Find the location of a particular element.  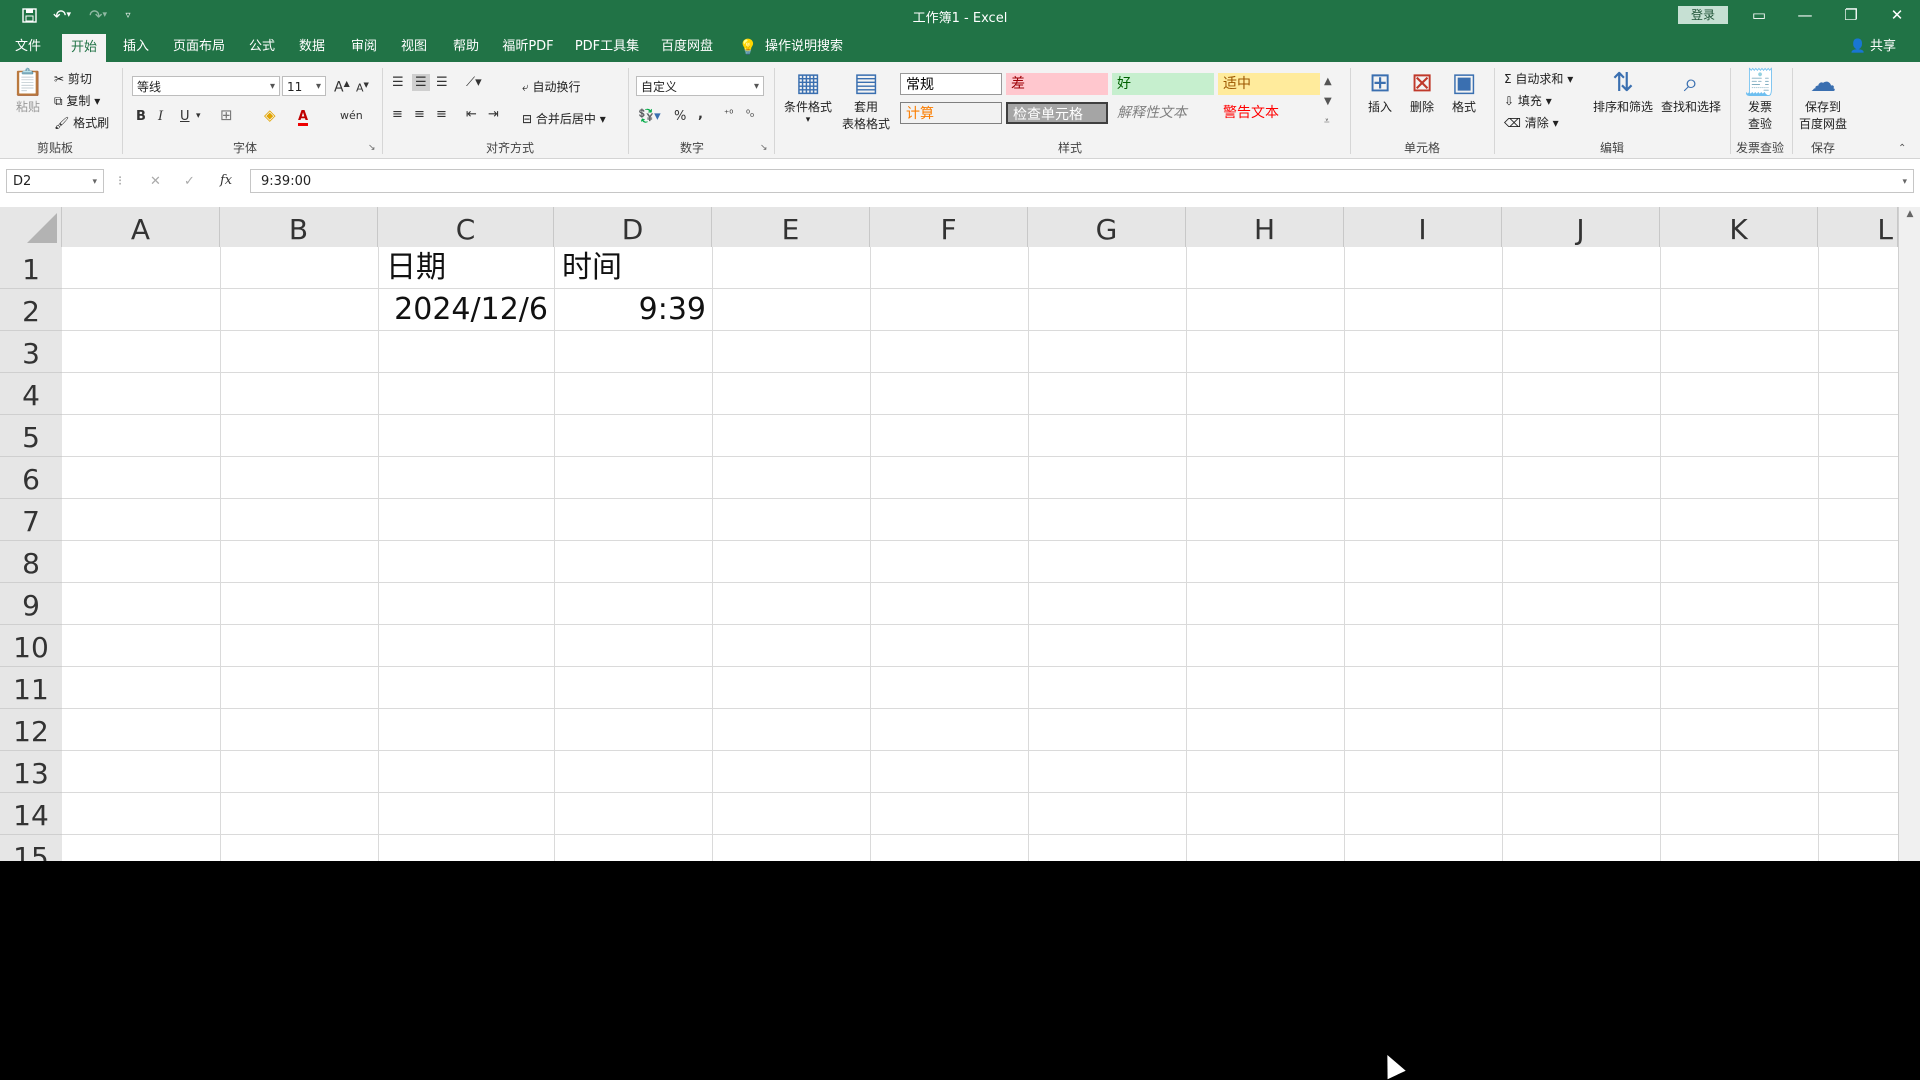

tab-page-layout: 页面布局 is located at coordinates (199, 46).